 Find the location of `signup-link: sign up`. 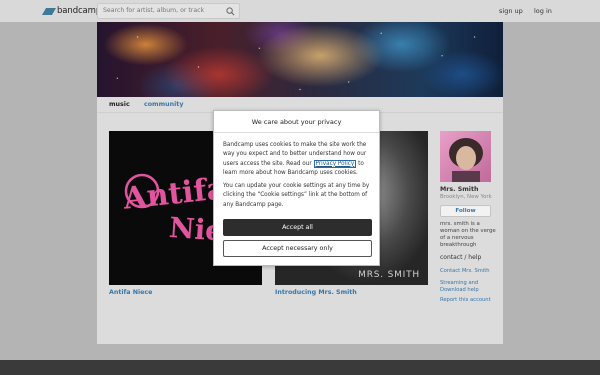

signup-link: sign up is located at coordinates (511, 11).